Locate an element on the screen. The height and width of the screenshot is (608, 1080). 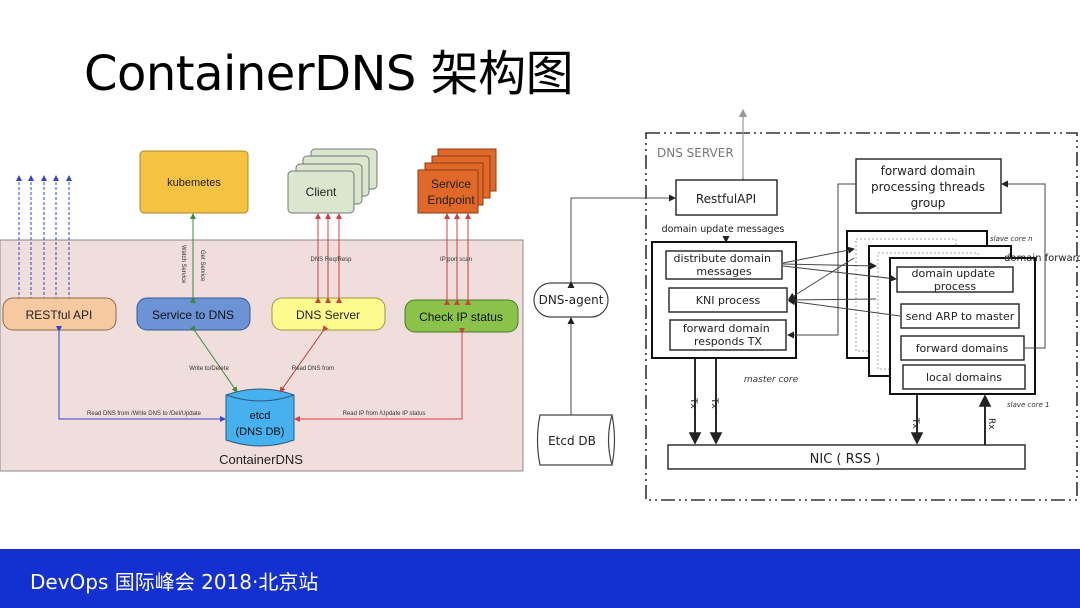
restful-api-label: RESTful API is located at coordinates (59, 315).